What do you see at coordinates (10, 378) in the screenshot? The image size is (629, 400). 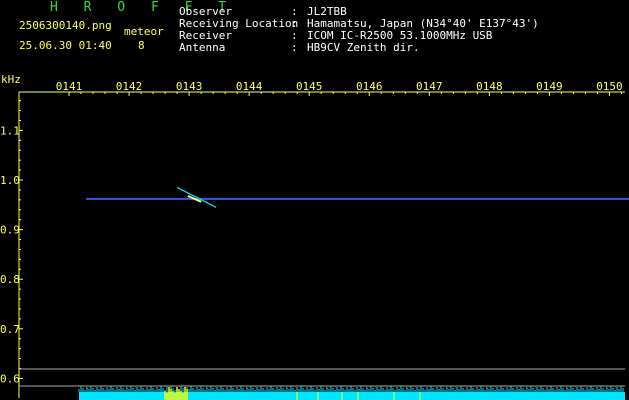 I see `y-tick-label: 0.6` at bounding box center [10, 378].